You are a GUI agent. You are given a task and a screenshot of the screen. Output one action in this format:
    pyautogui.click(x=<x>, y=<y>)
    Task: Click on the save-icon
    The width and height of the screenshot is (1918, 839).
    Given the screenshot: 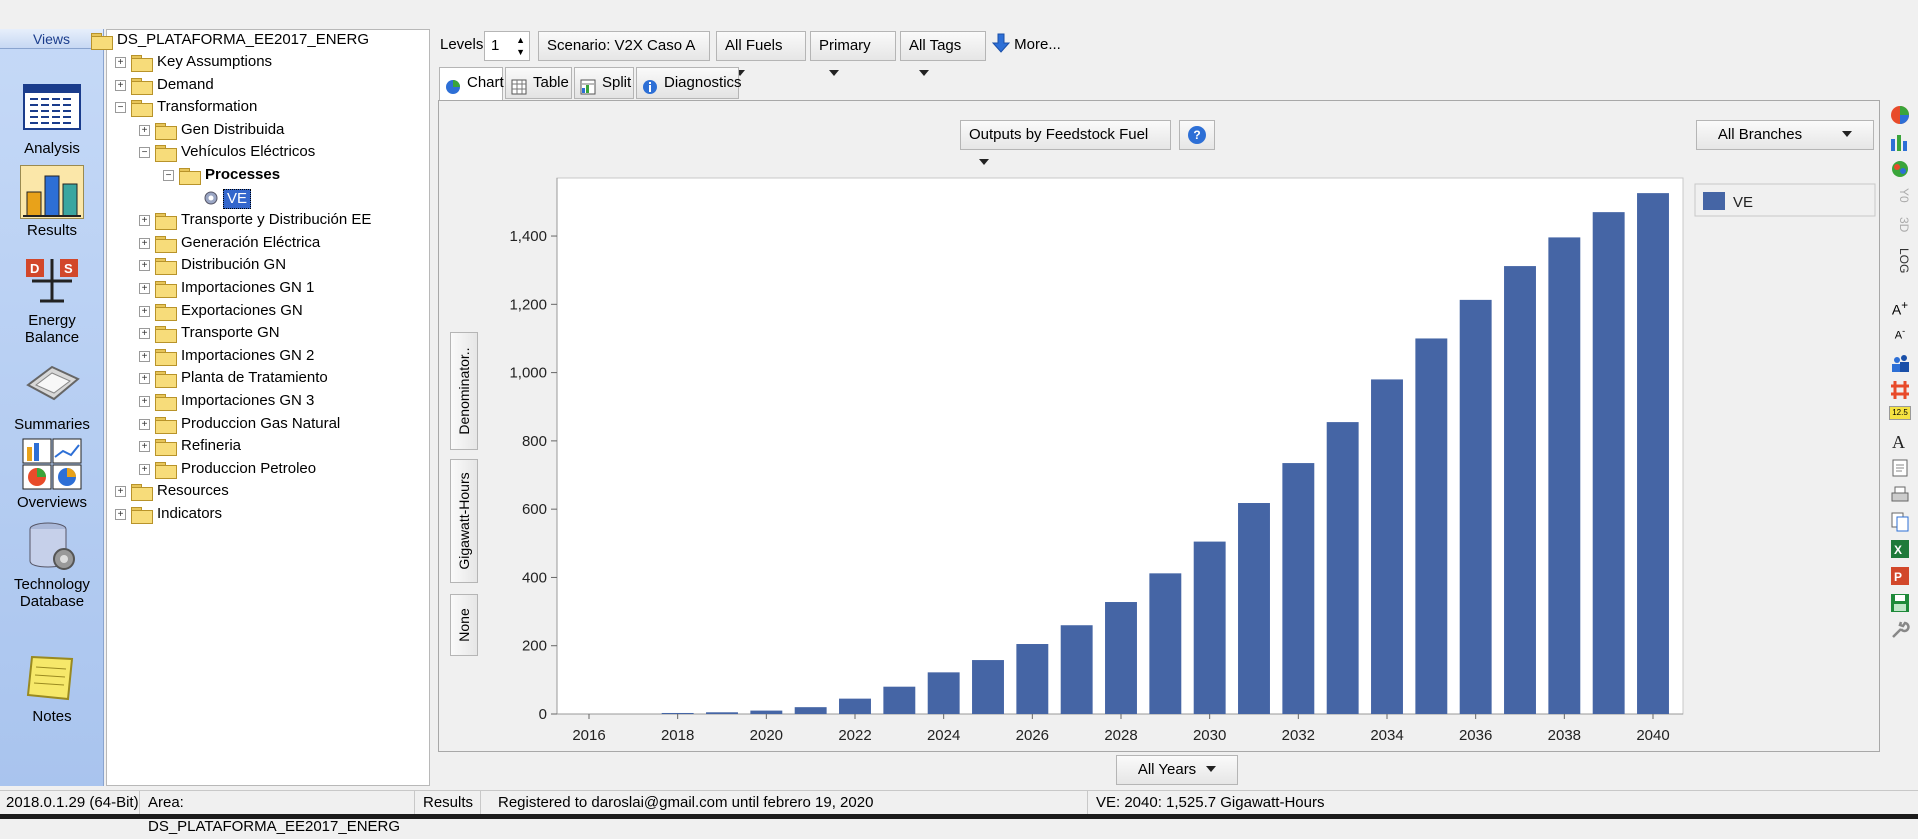 What is the action you would take?
    pyautogui.click(x=1900, y=603)
    